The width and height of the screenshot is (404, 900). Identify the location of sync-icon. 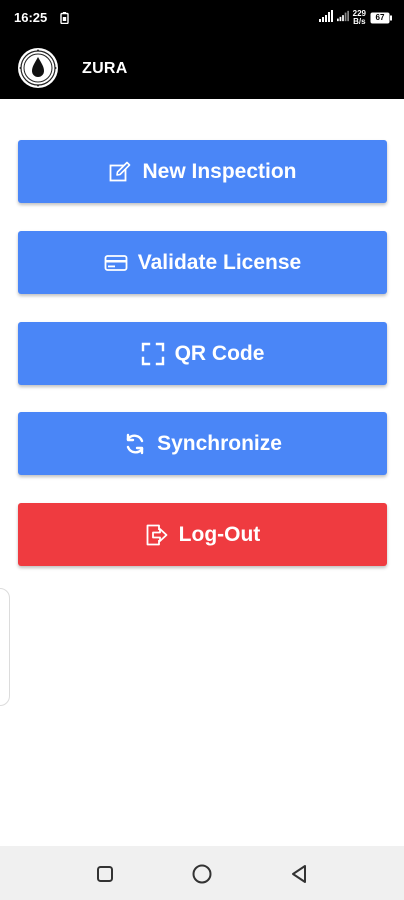
(135, 444).